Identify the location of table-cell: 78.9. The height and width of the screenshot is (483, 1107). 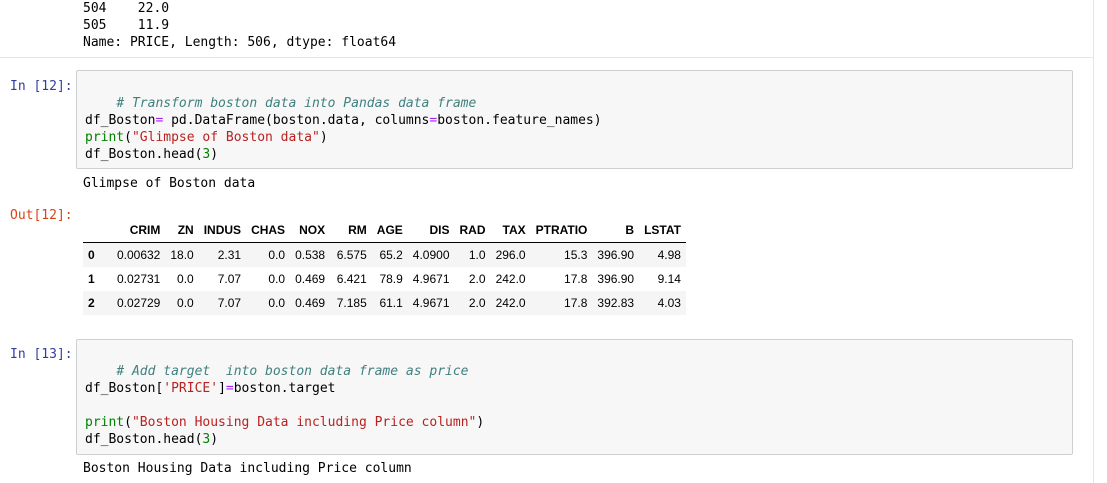
(391, 279).